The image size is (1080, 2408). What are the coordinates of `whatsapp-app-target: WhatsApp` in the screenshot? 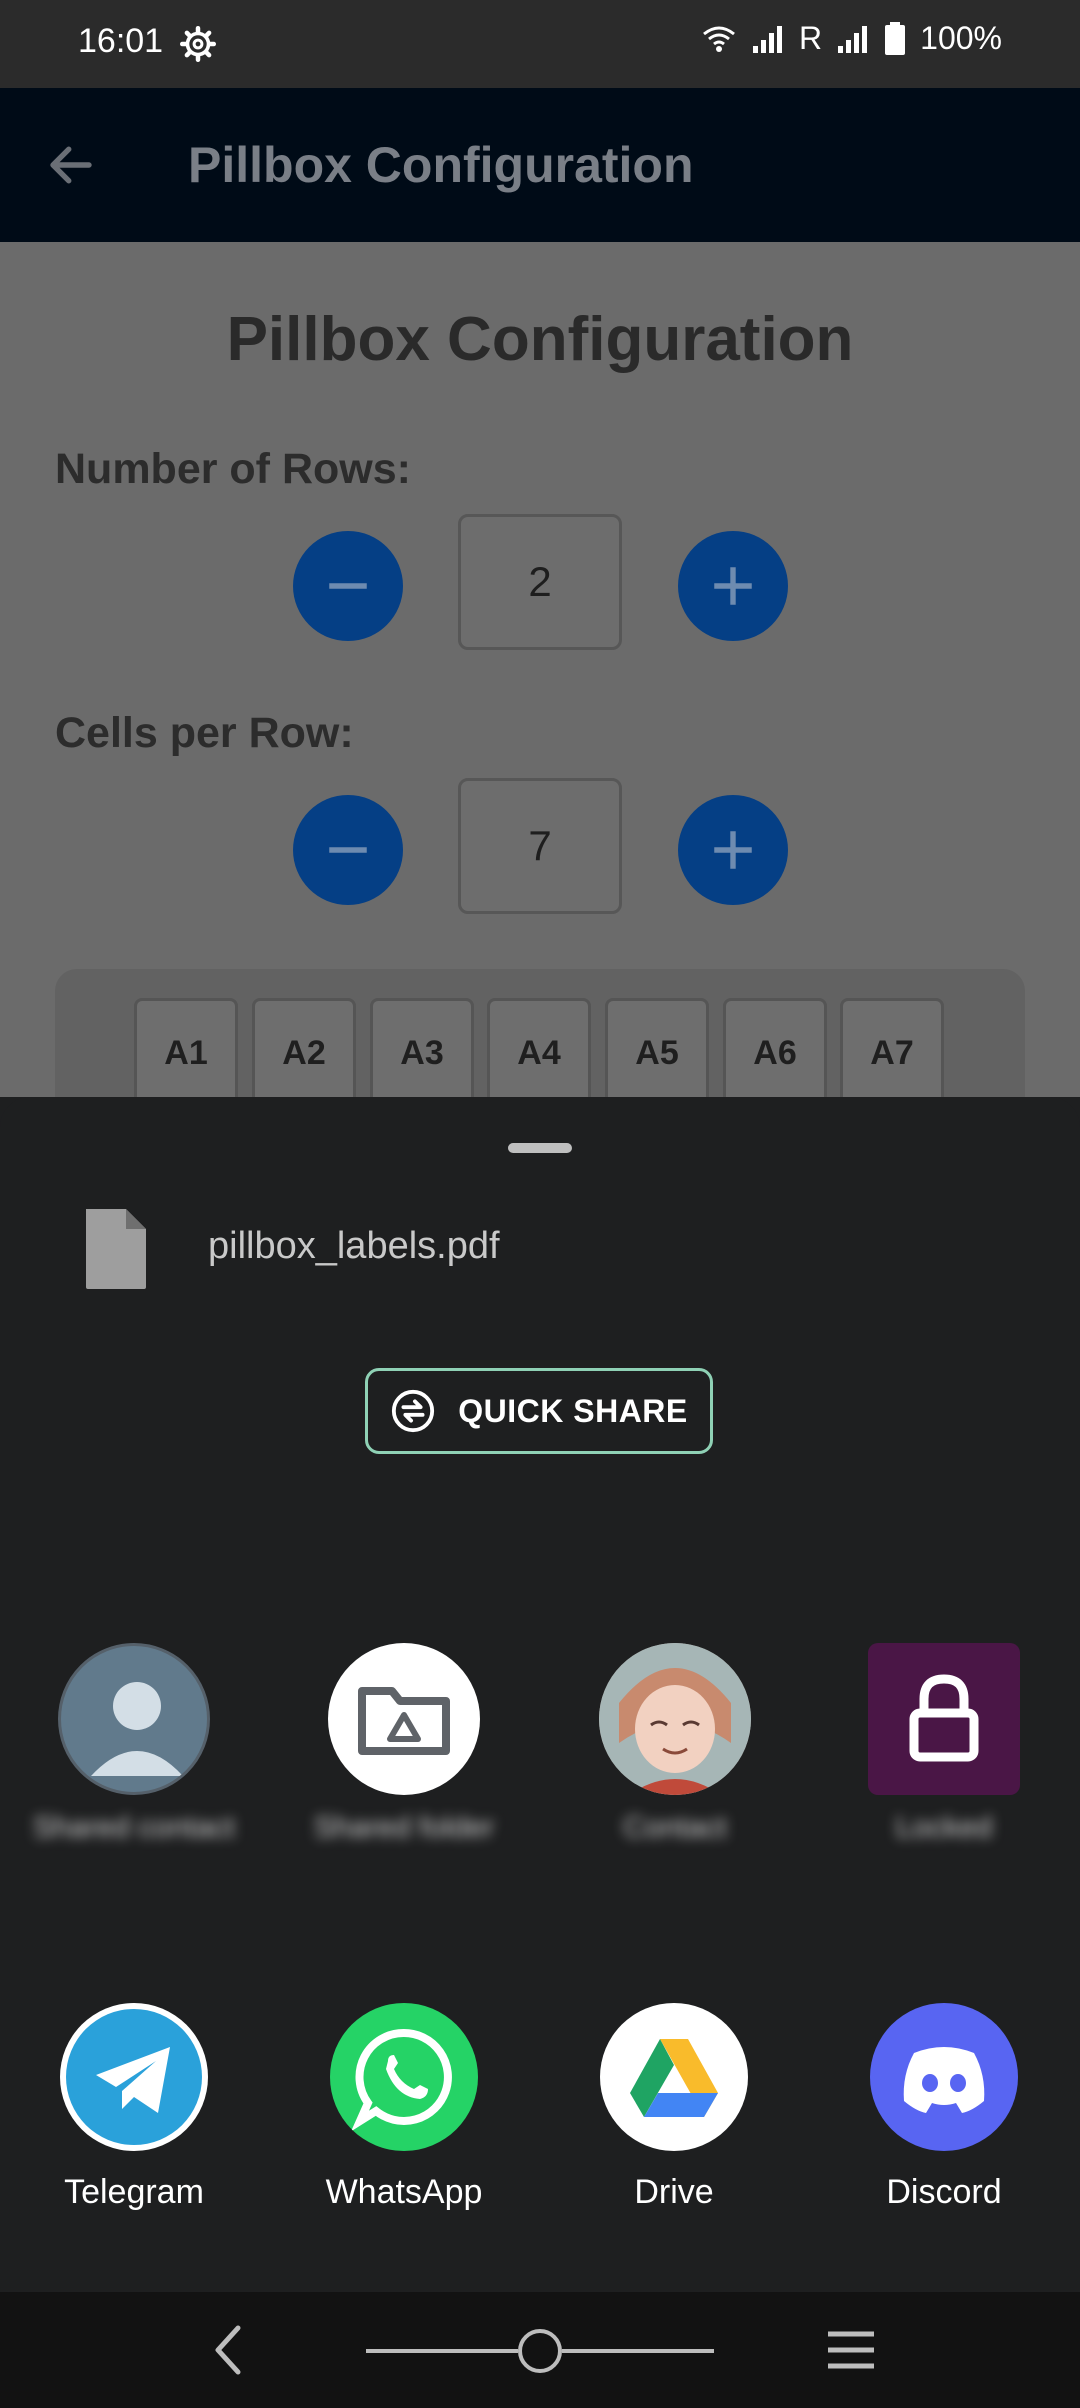 It's located at (404, 2107).